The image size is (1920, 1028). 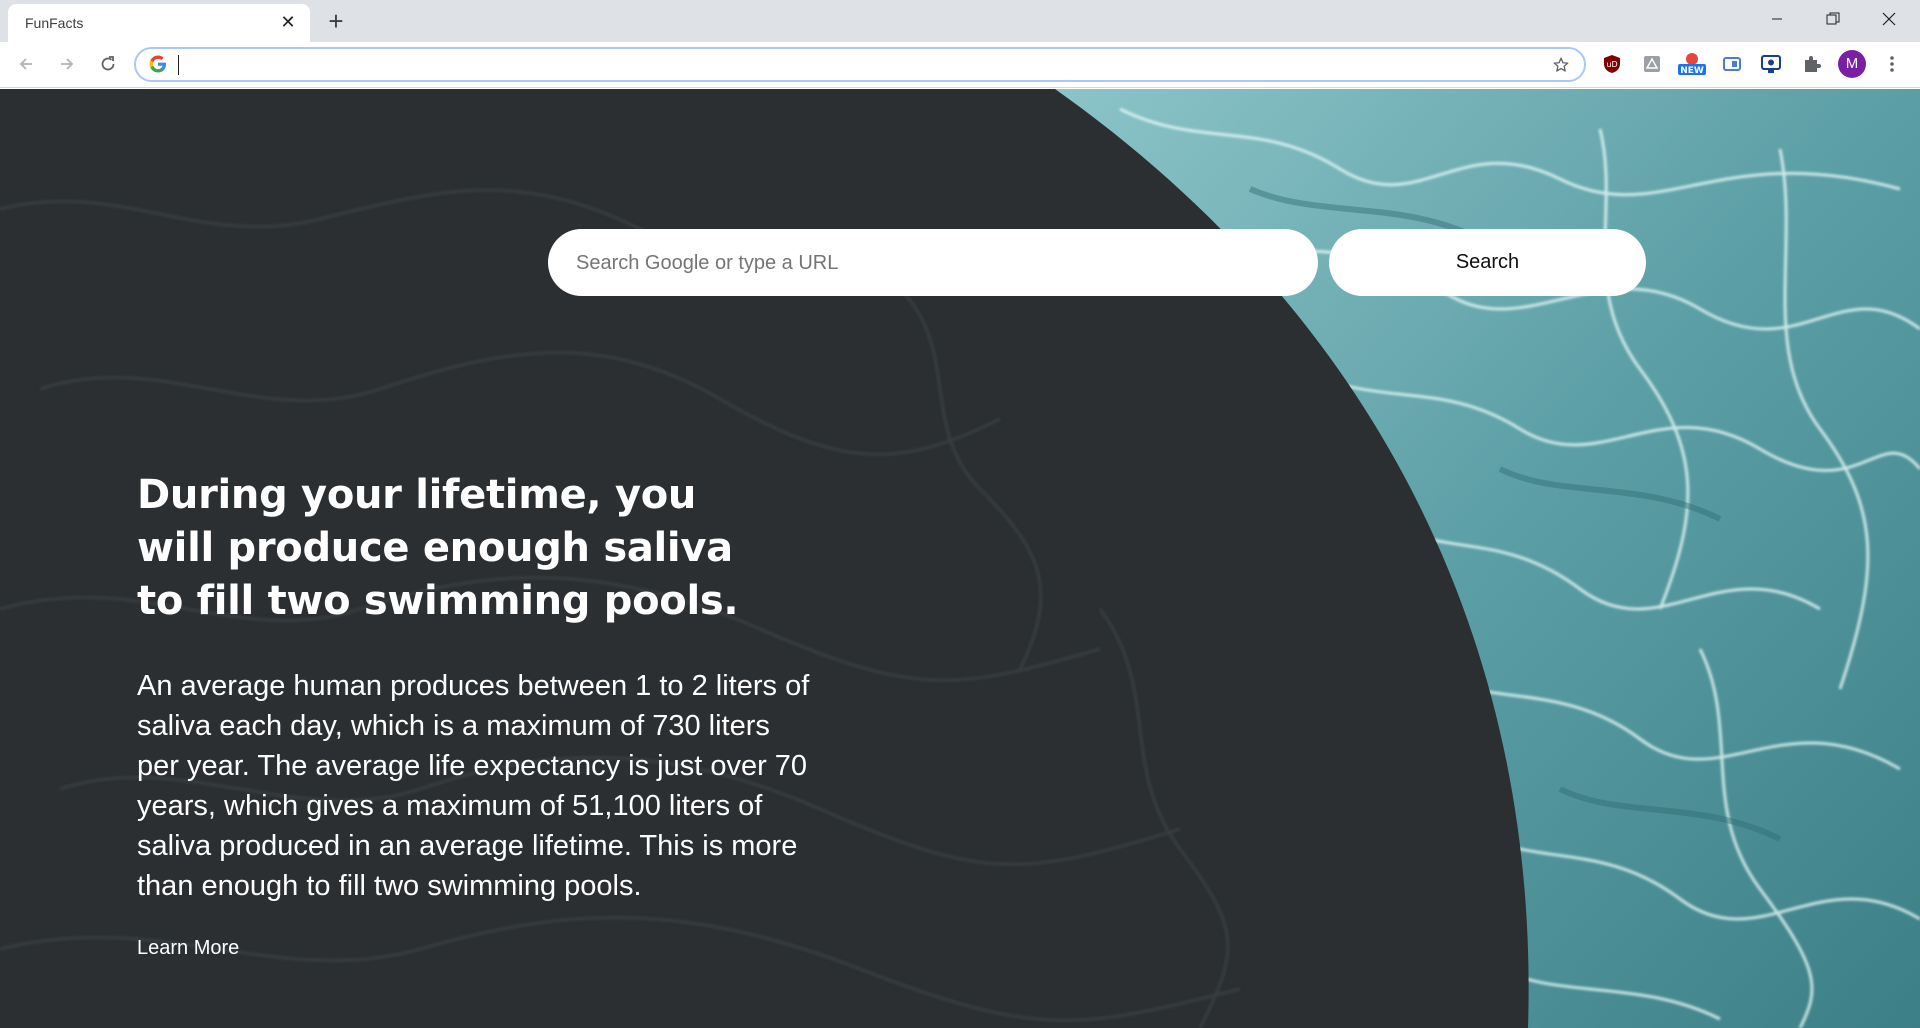 I want to click on tab-strip: FunFacts ✕ +, so click(x=960, y=21).